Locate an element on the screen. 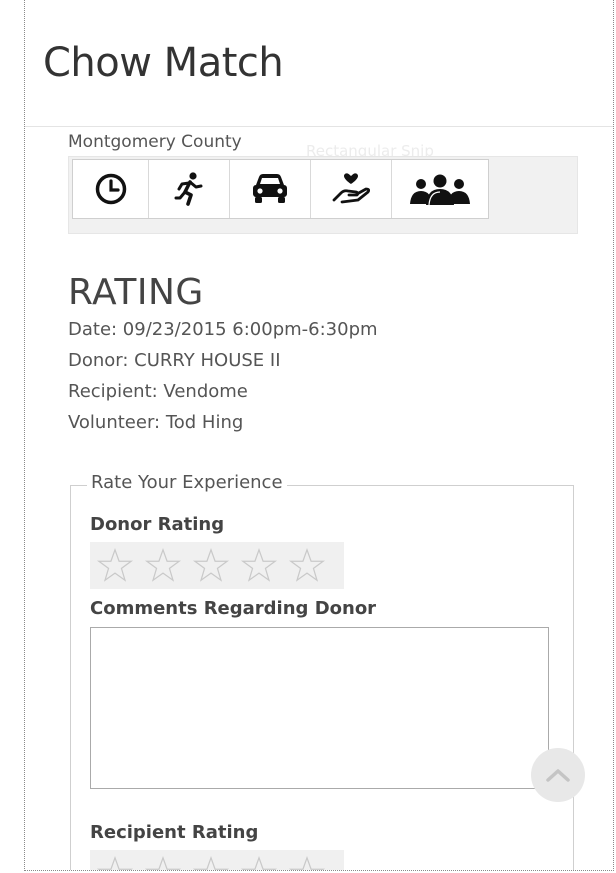 Image resolution: width=616 pixels, height=873 pixels. car-icon is located at coordinates (270, 188).